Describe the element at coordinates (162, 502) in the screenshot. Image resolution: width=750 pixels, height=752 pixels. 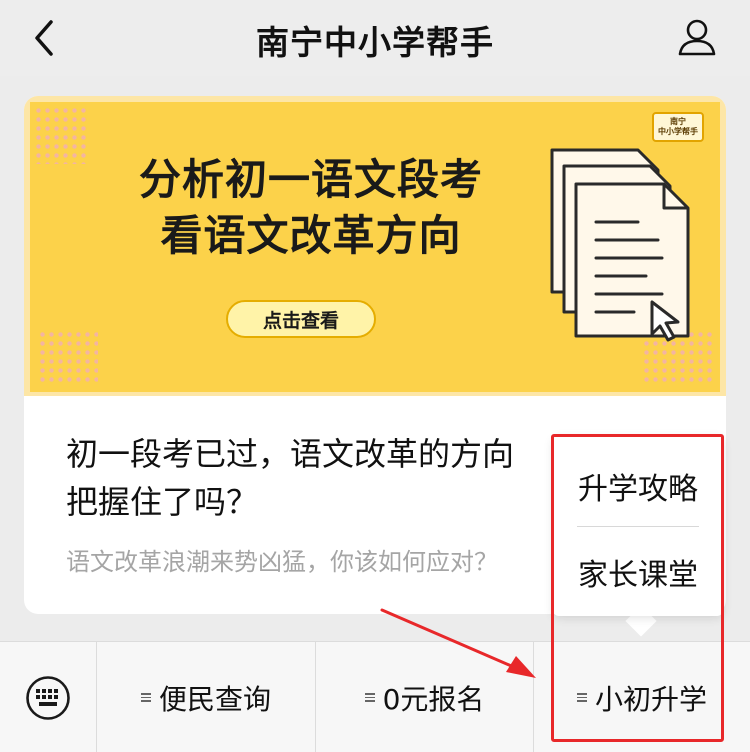
I see `article-title-line: 把握住了吗？` at that location.